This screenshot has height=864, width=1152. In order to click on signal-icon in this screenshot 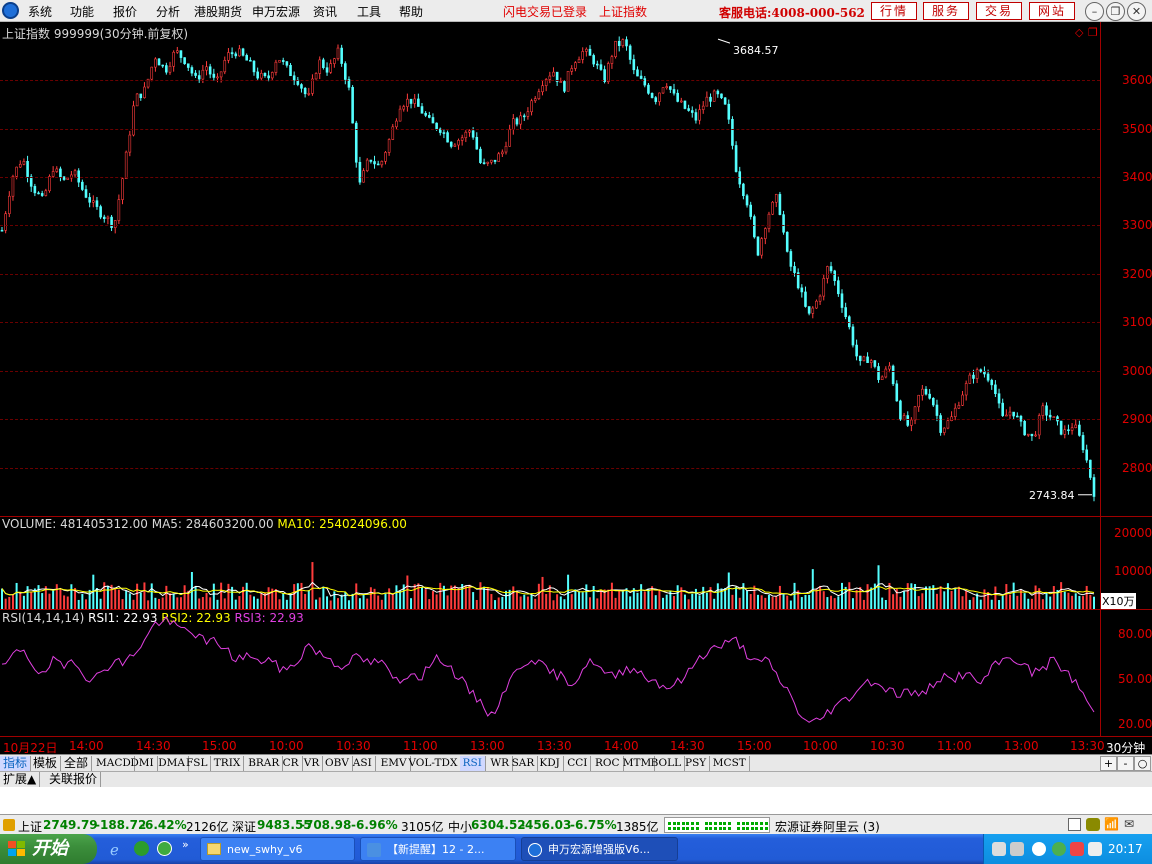, I will do `click(1093, 824)`.